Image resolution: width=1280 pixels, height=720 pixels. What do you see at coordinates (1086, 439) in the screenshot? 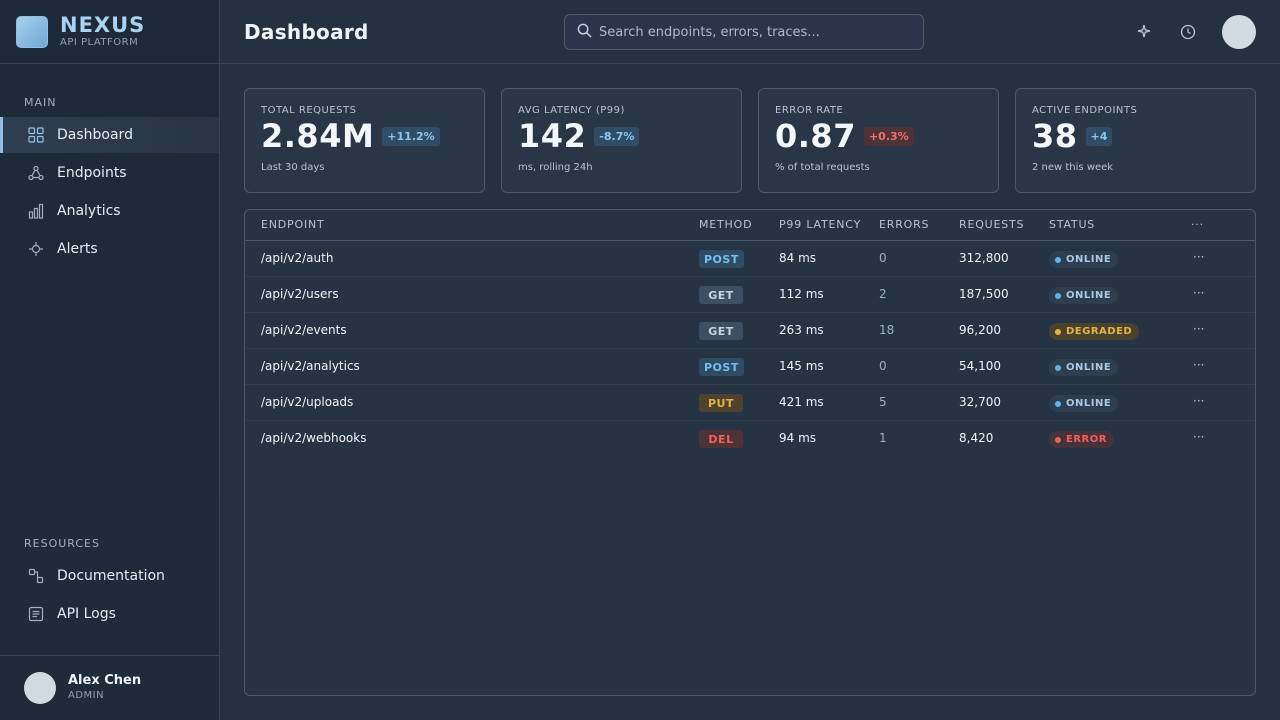
I see `status-label: ERROR` at bounding box center [1086, 439].